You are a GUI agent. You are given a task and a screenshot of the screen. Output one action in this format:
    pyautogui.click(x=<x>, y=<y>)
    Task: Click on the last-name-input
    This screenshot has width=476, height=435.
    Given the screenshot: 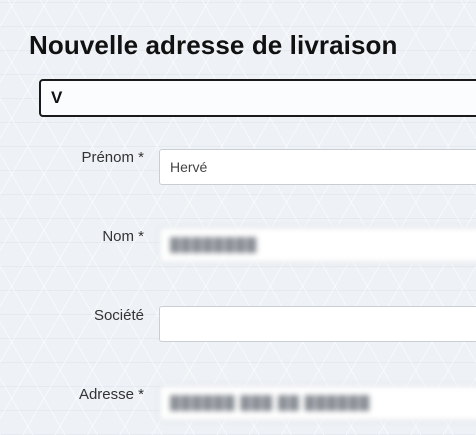 What is the action you would take?
    pyautogui.click(x=317, y=245)
    